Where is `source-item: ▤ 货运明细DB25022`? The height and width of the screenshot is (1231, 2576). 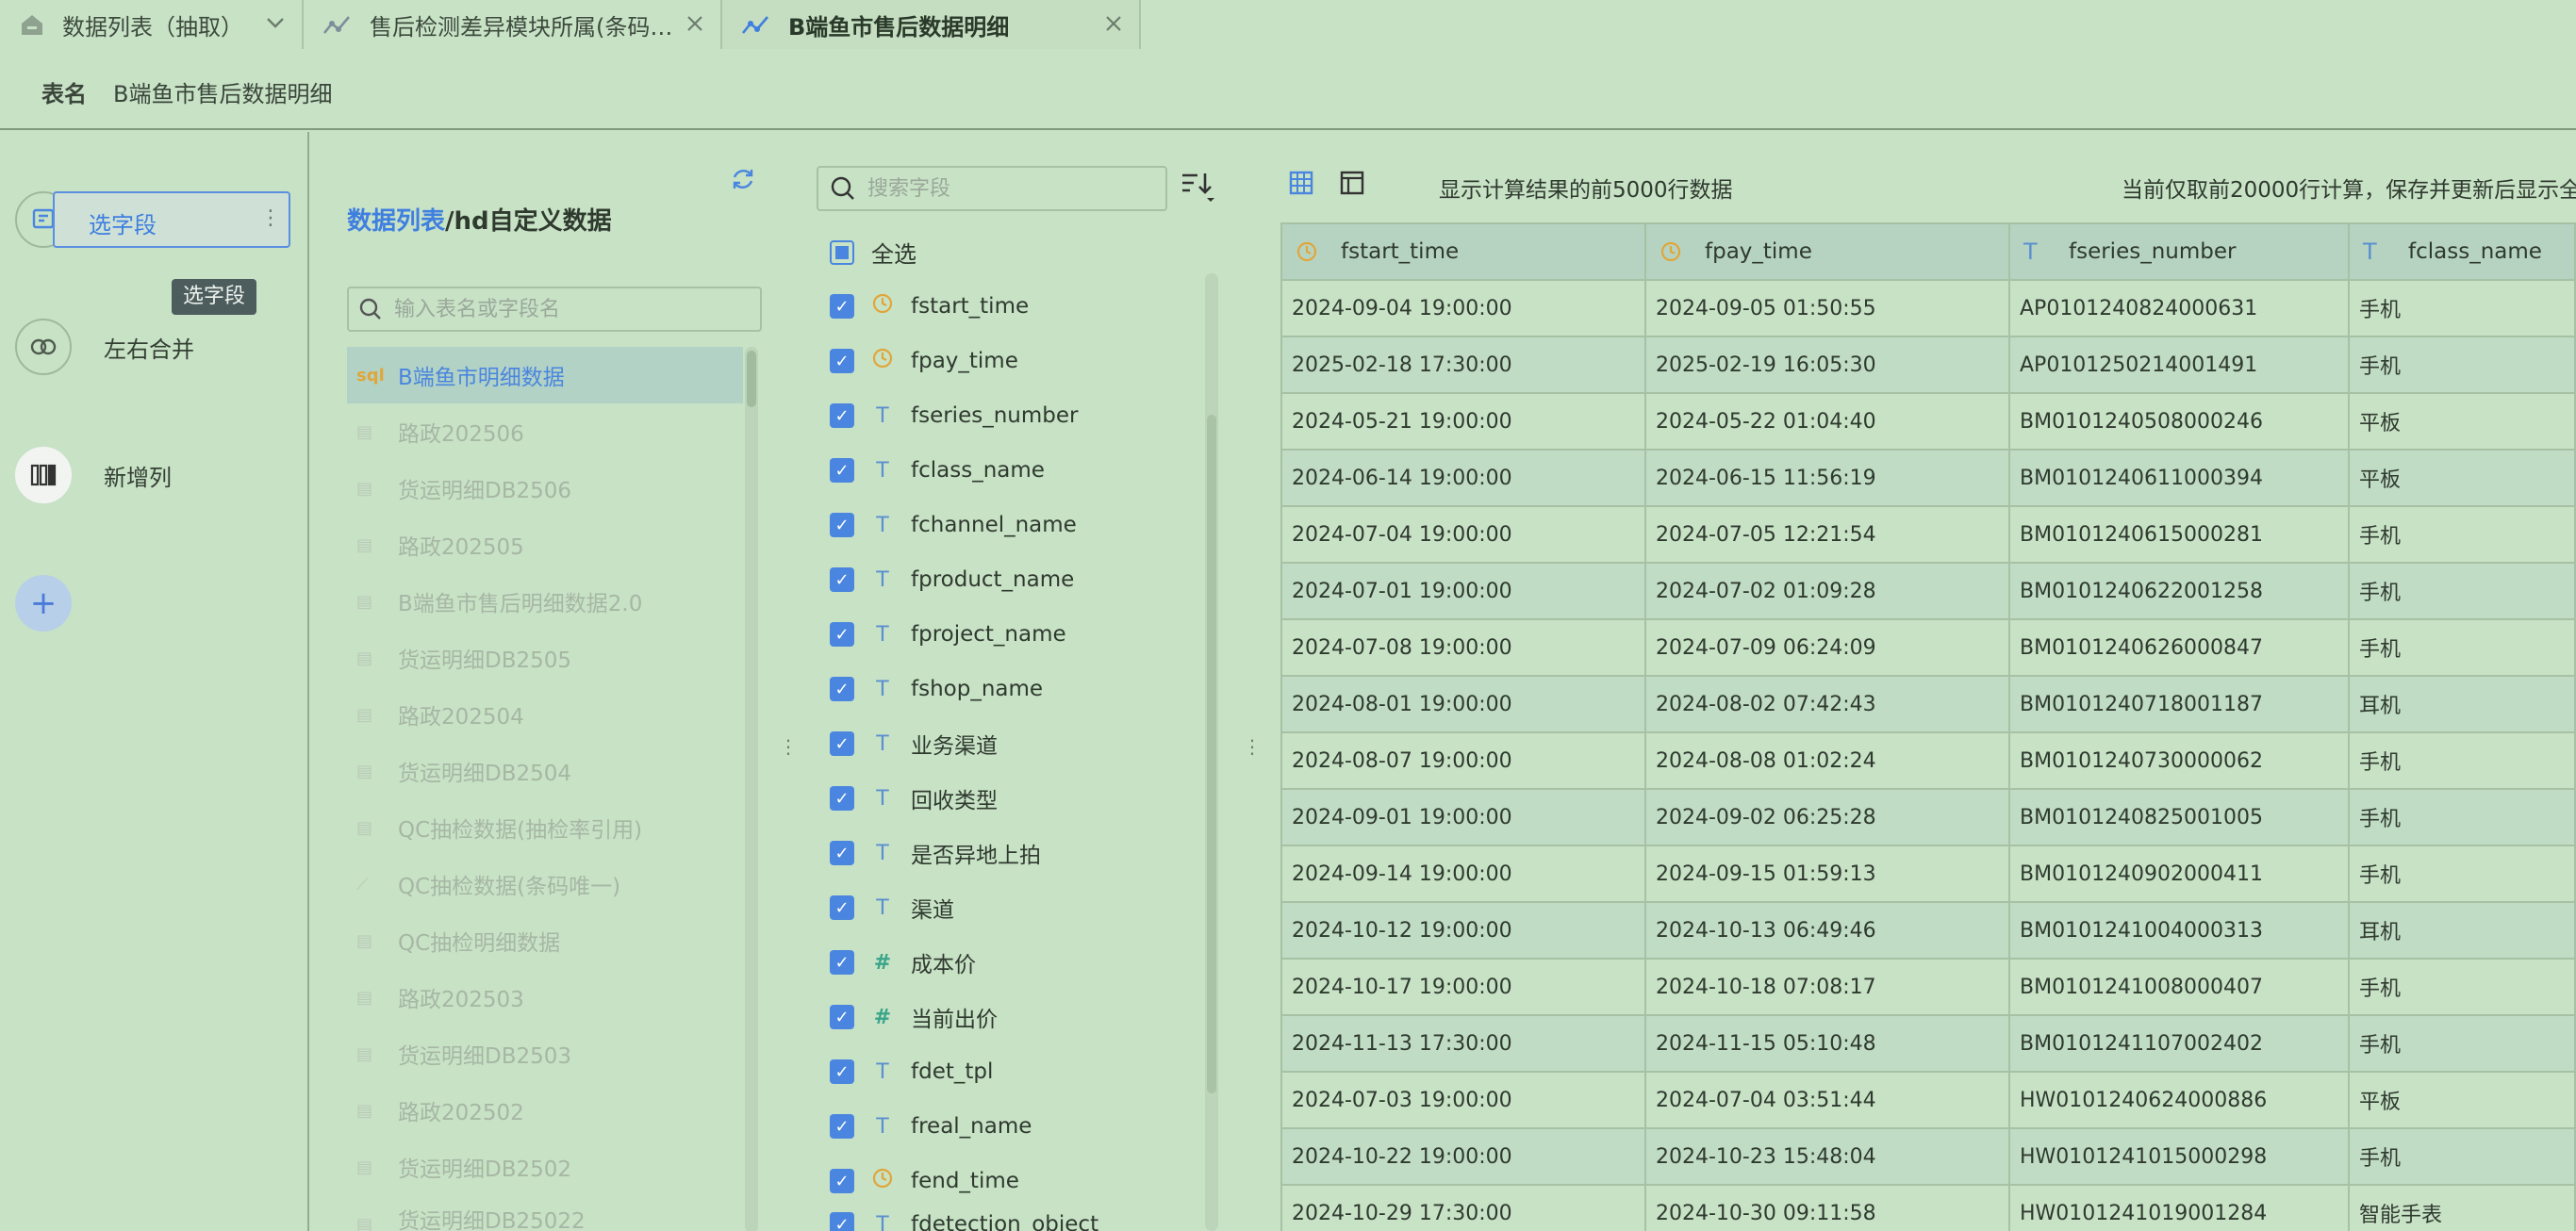
source-item: ▤ 货运明细DB25022 is located at coordinates (545, 1213).